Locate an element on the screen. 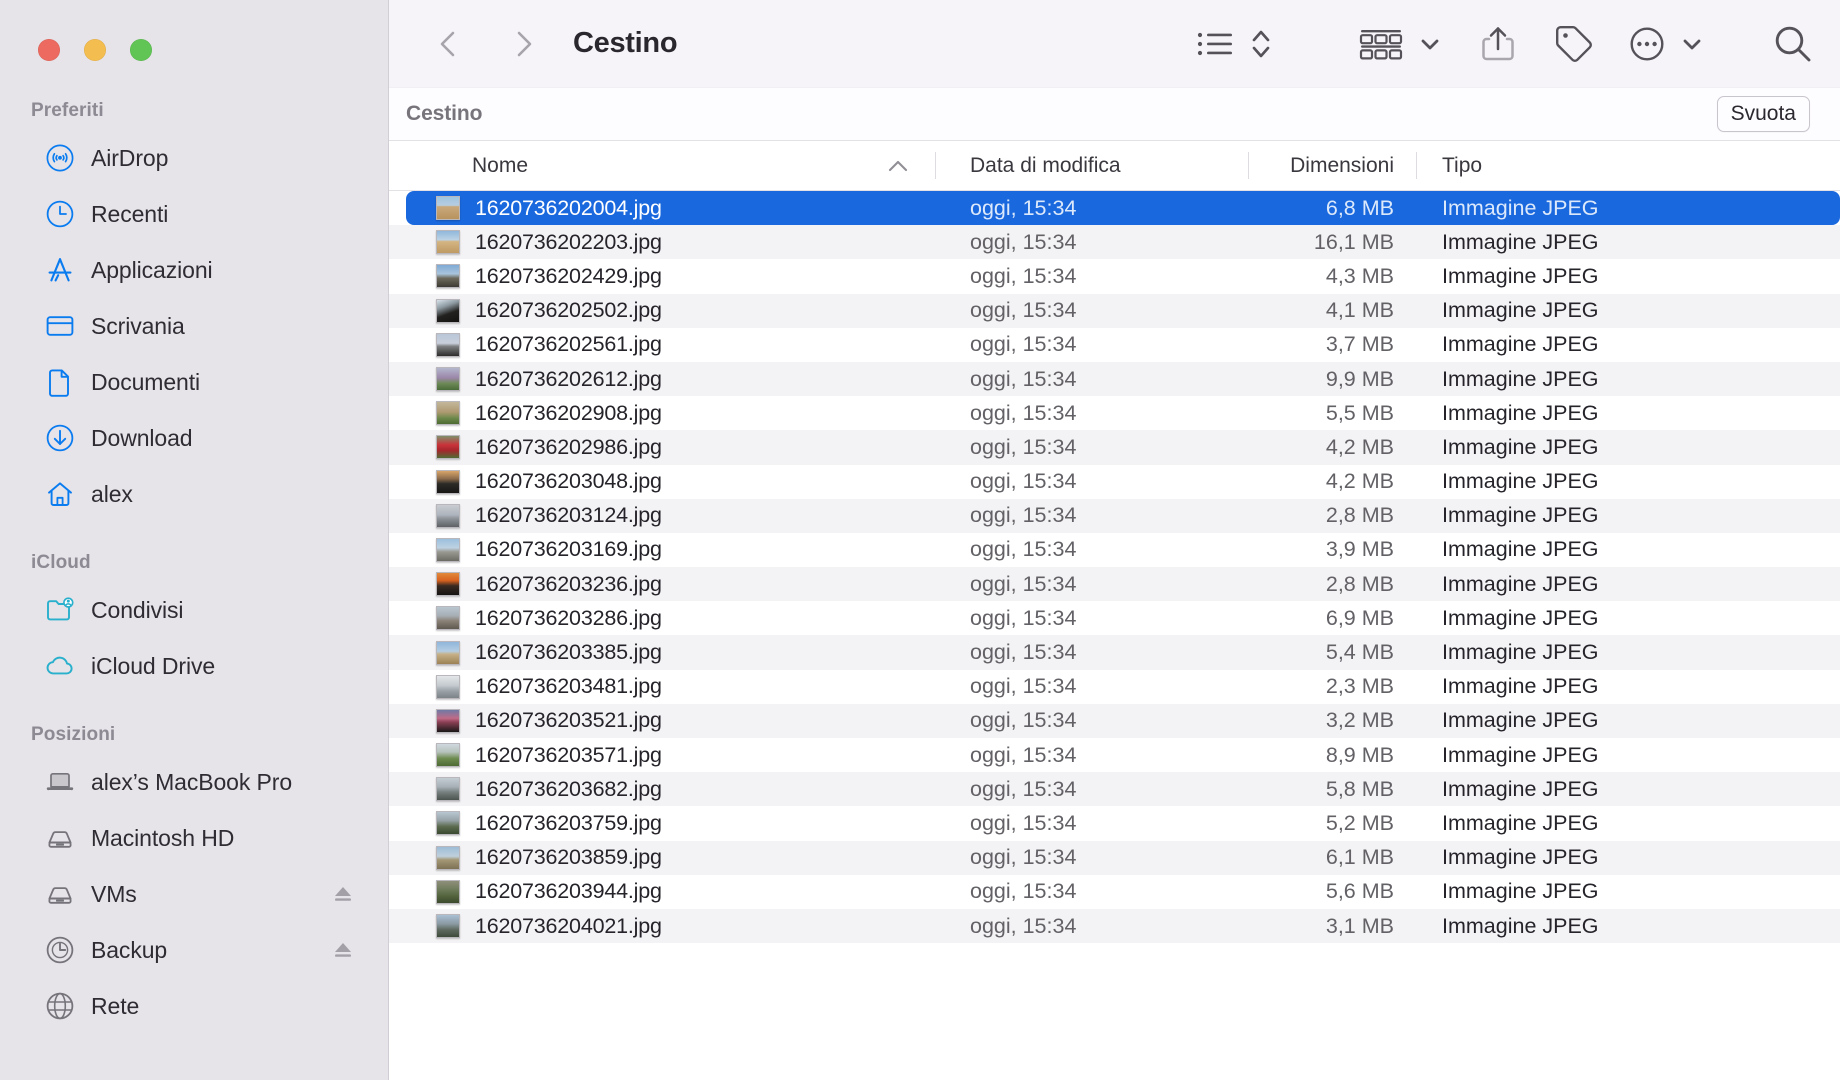 The height and width of the screenshot is (1080, 1840). sidebar-item-recenti: Recenti is located at coordinates (194, 214).